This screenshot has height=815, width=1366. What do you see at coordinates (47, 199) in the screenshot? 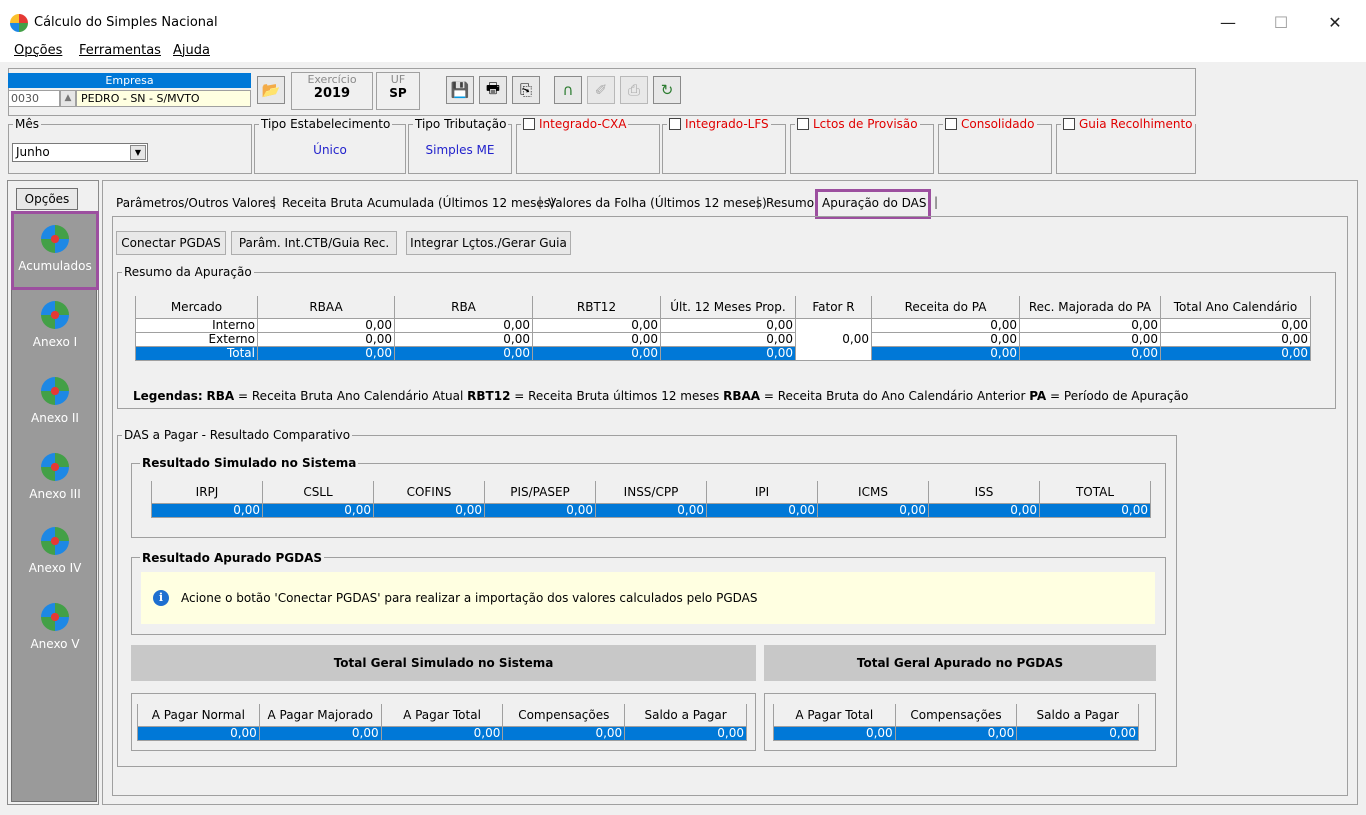
I see `sidebar-options-button: Opções` at bounding box center [47, 199].